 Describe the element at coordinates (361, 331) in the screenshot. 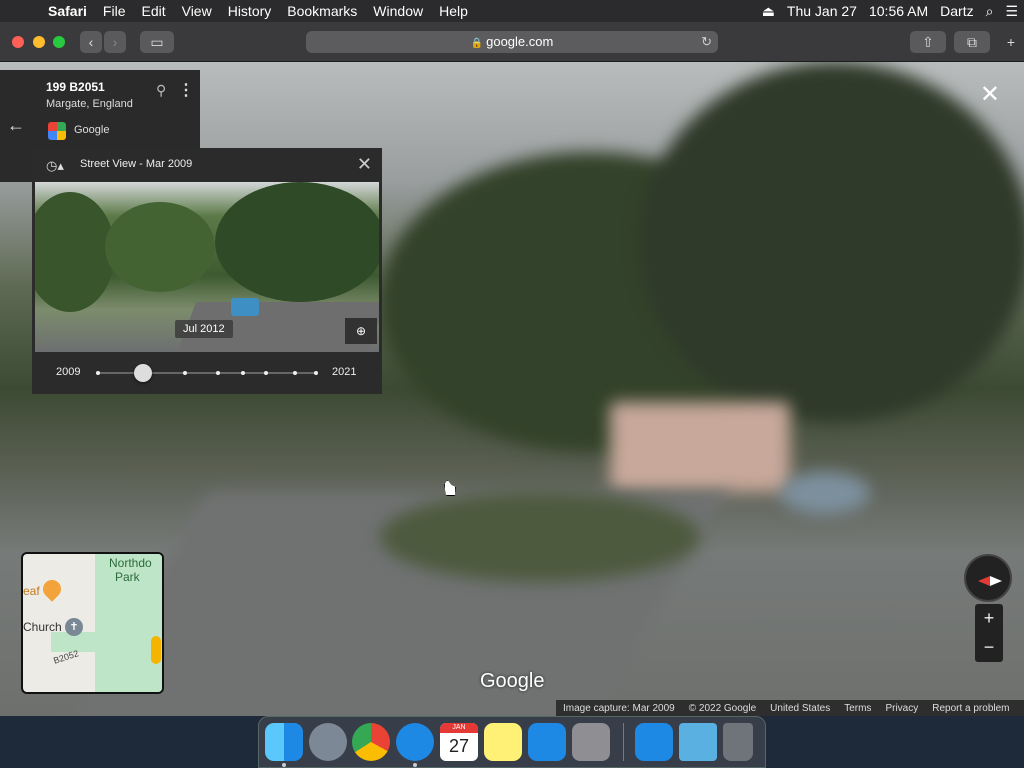

I see `zoom-preview-icon: ⊕` at that location.